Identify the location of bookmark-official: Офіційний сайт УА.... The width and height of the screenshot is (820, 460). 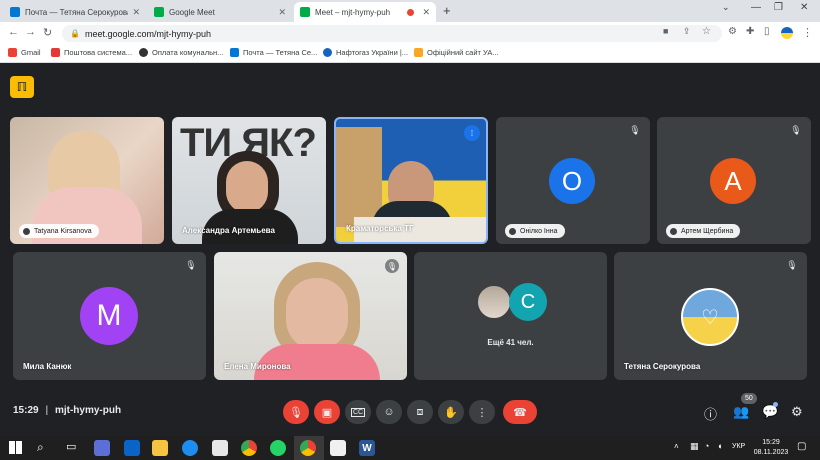
(456, 52).